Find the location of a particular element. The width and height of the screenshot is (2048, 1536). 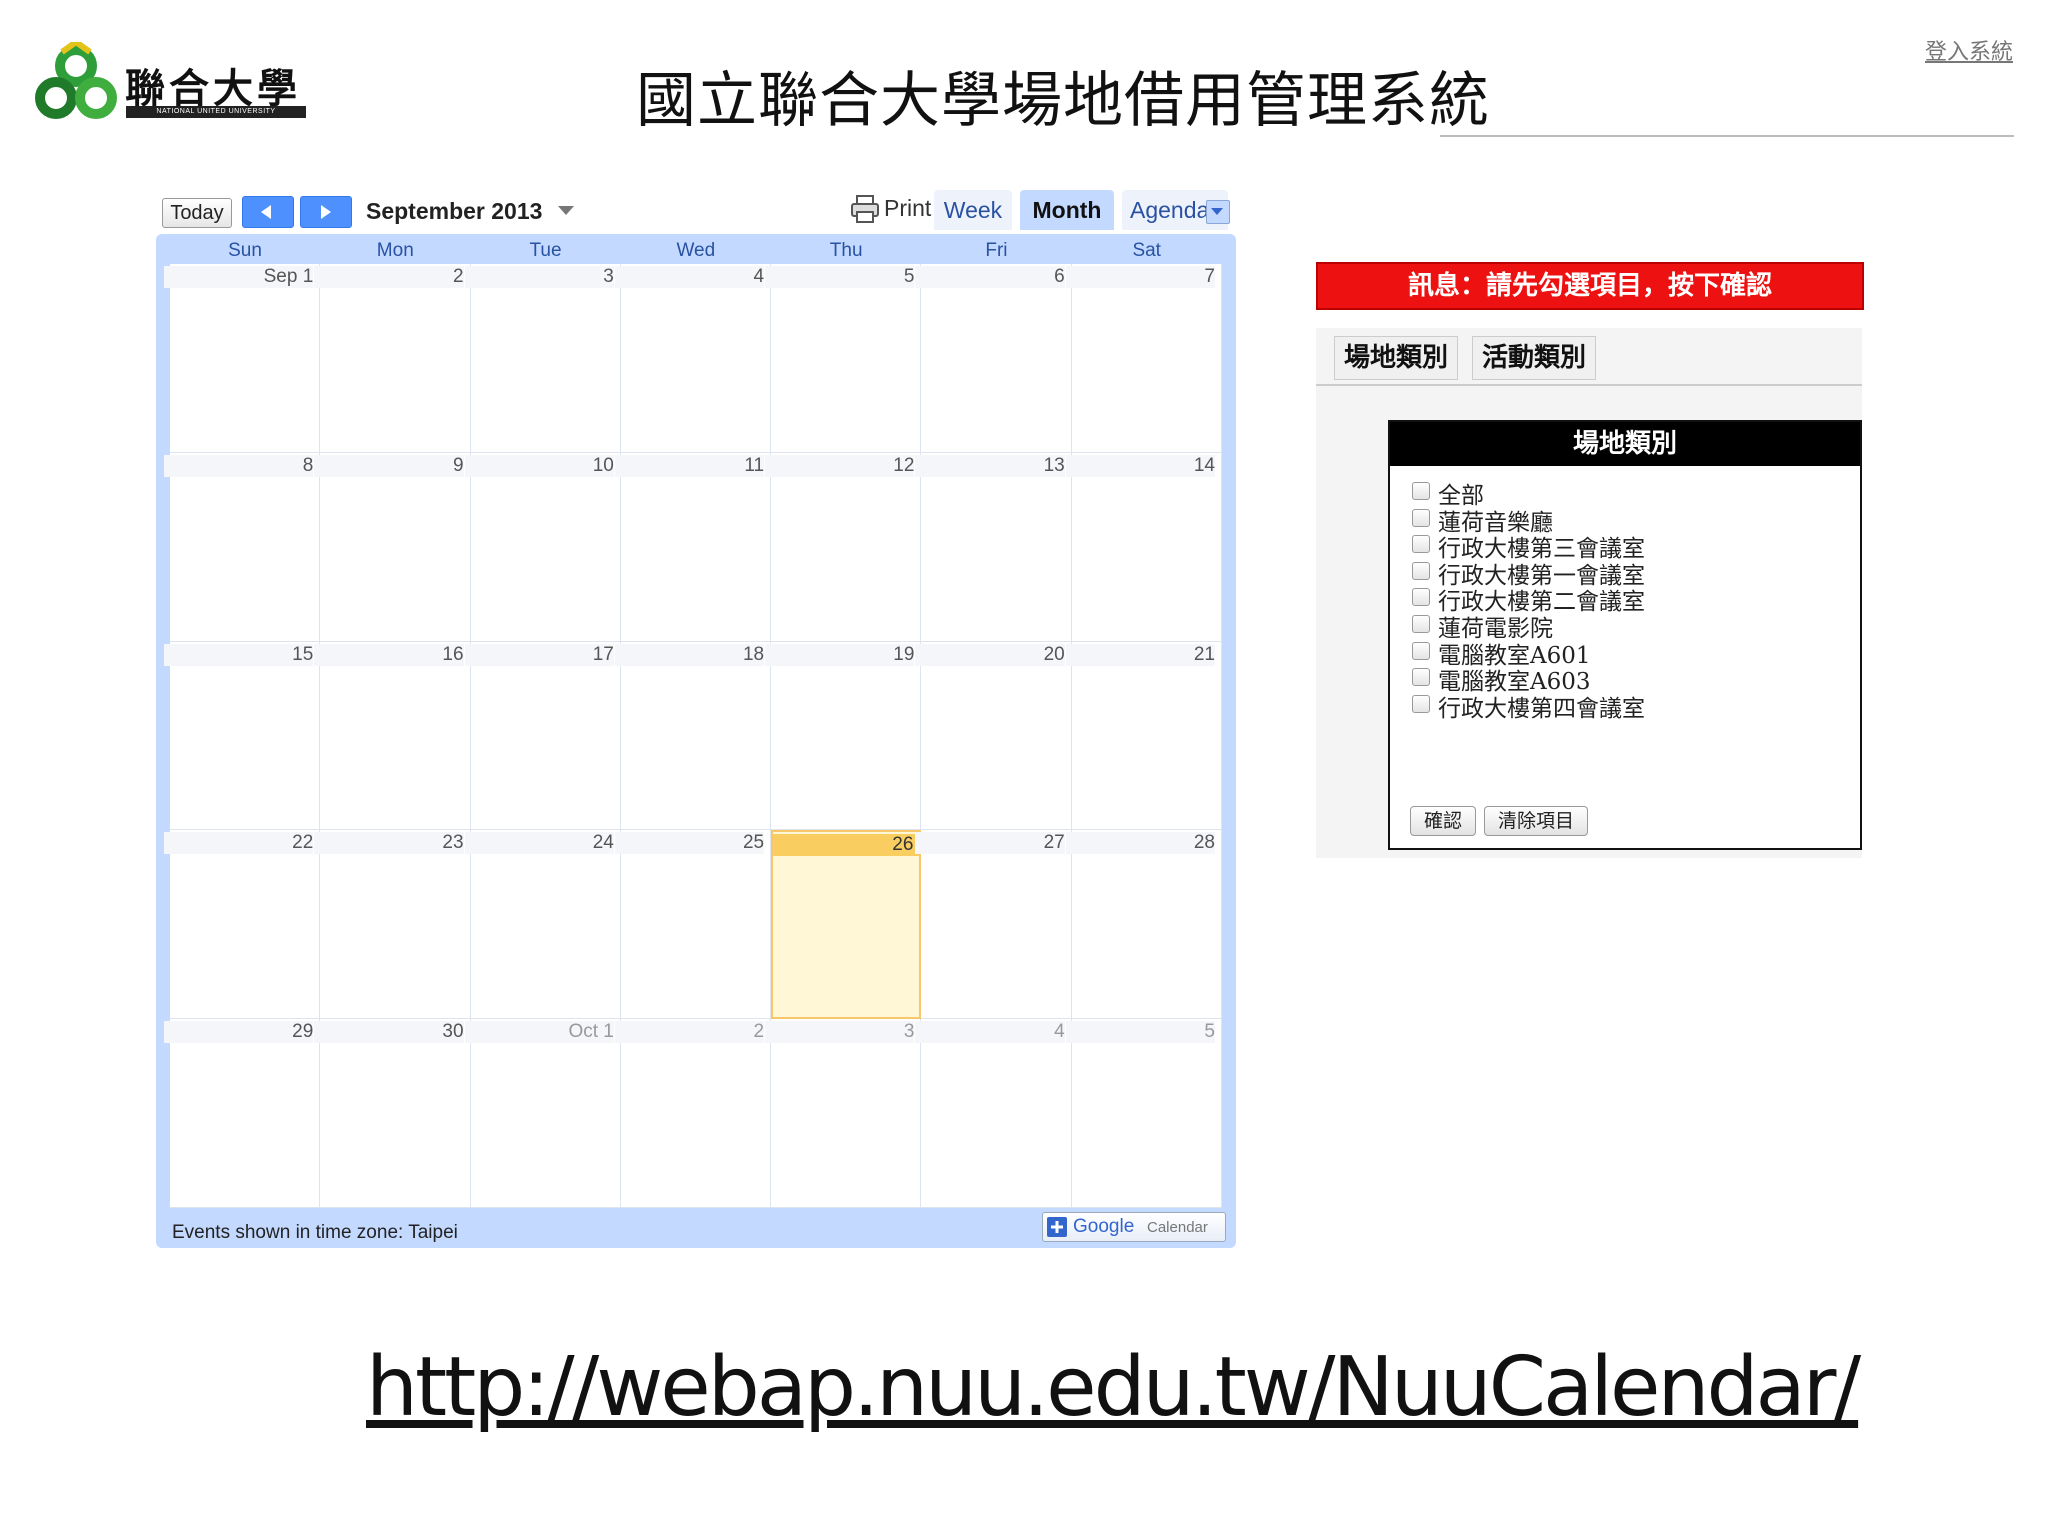

chevron-left-icon is located at coordinates (266, 212).